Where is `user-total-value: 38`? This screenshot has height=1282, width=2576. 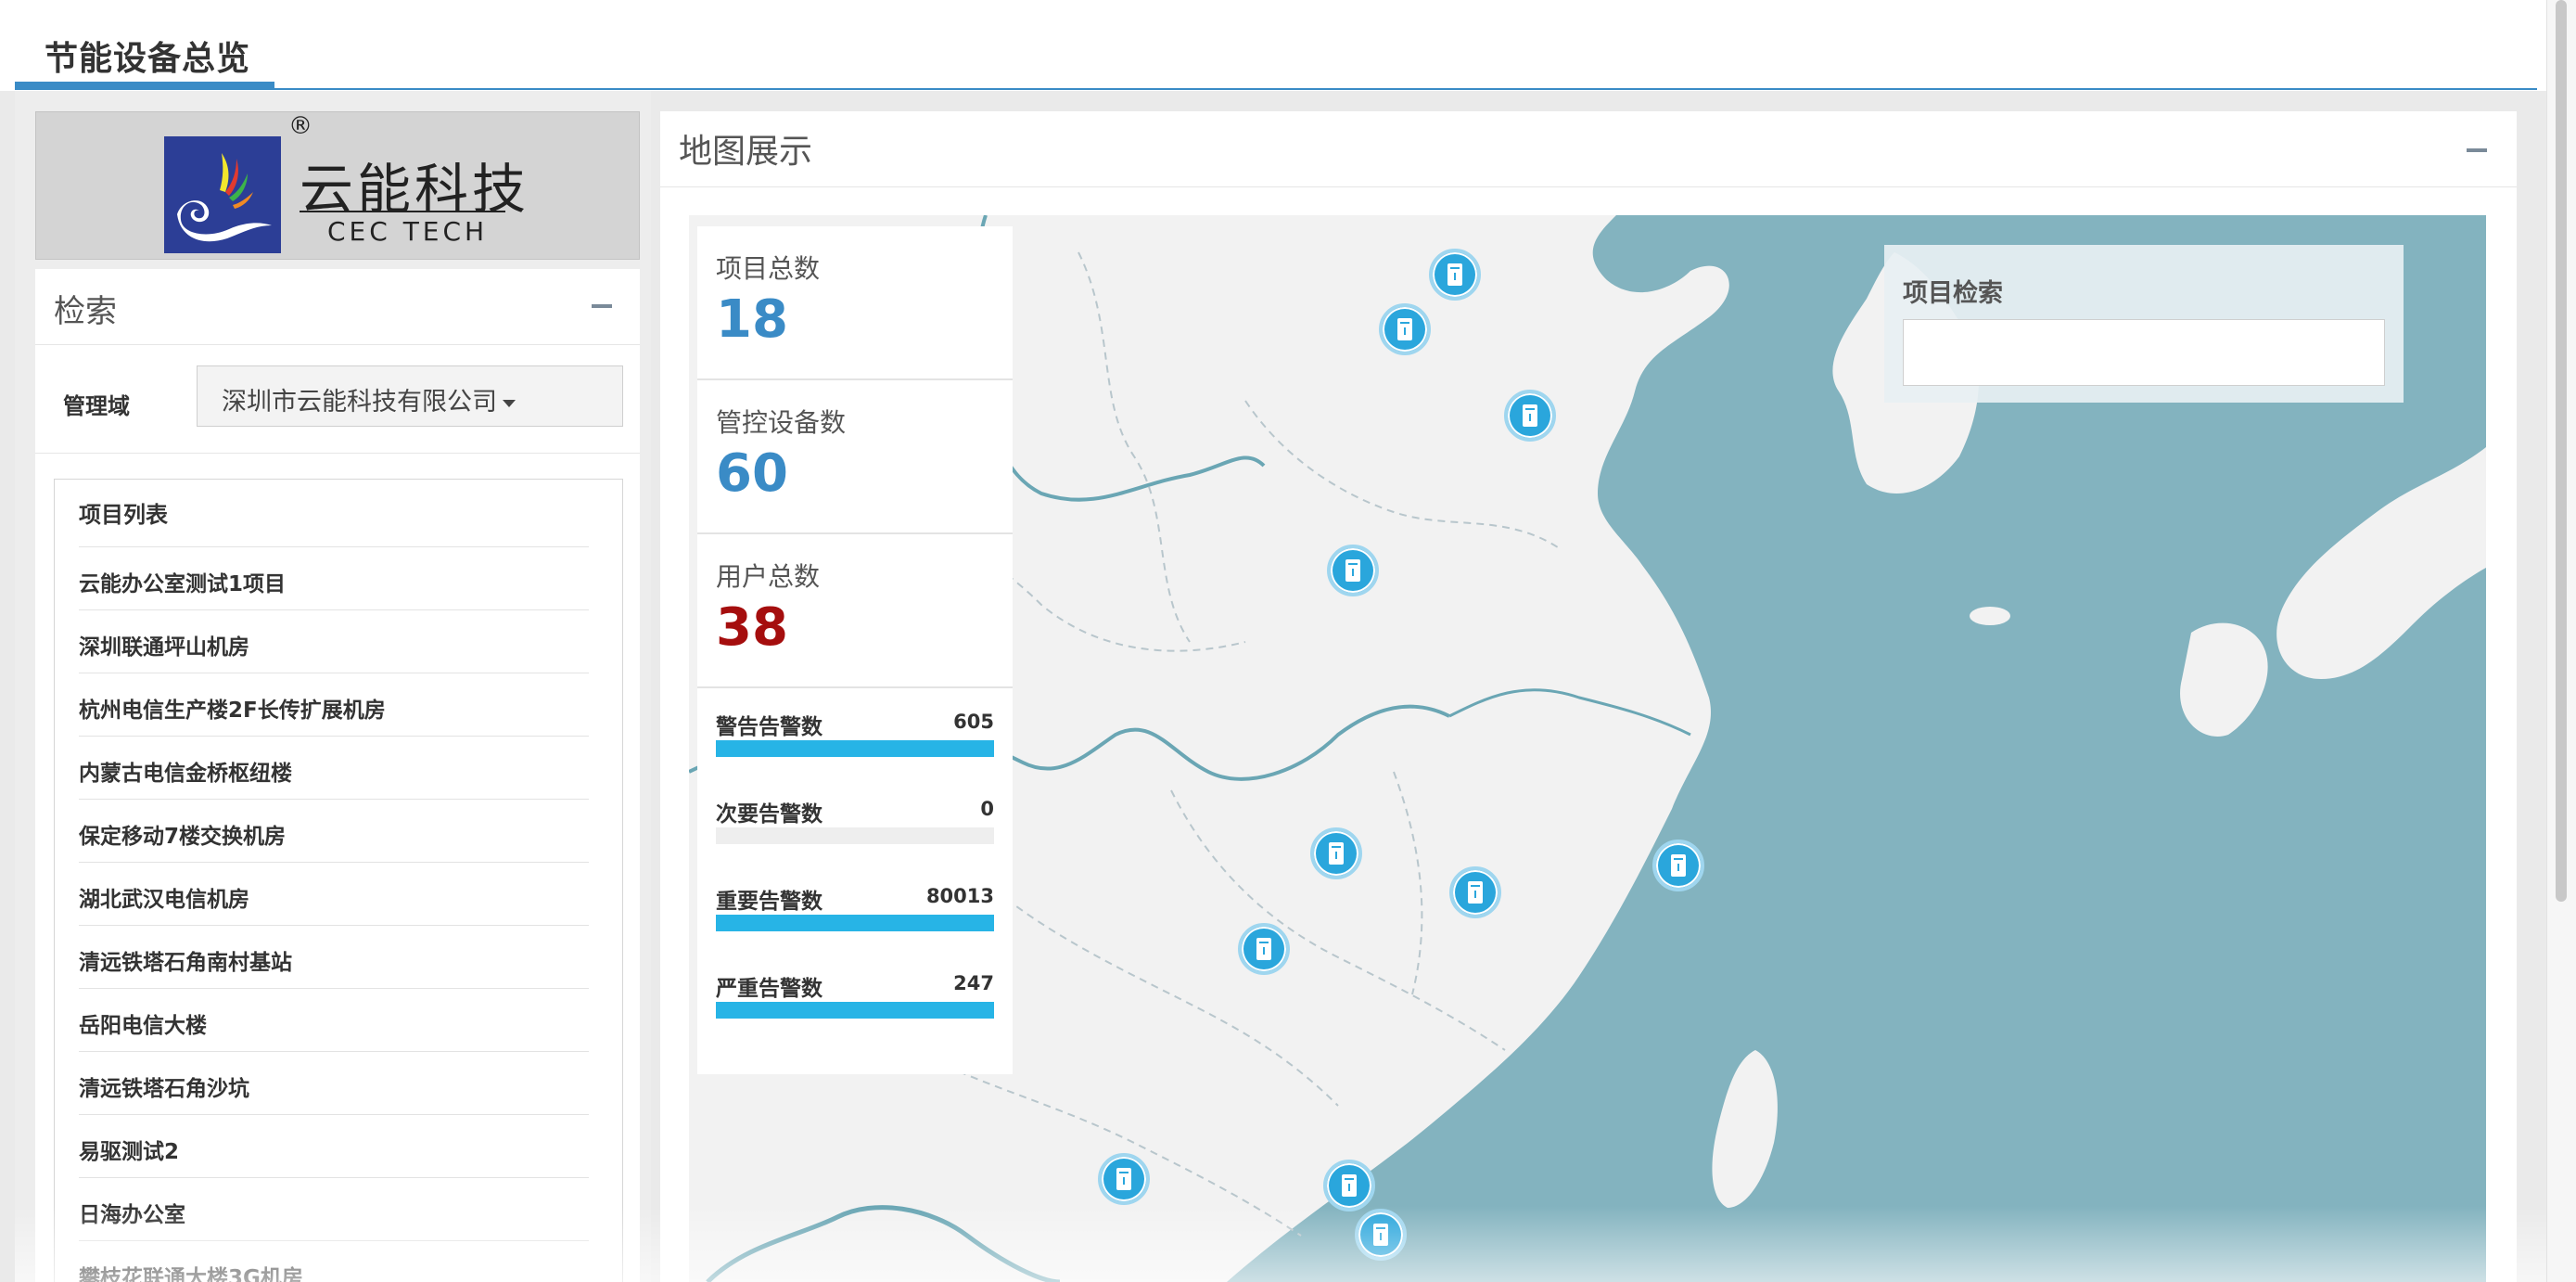
user-total-value: 38 is located at coordinates (752, 627).